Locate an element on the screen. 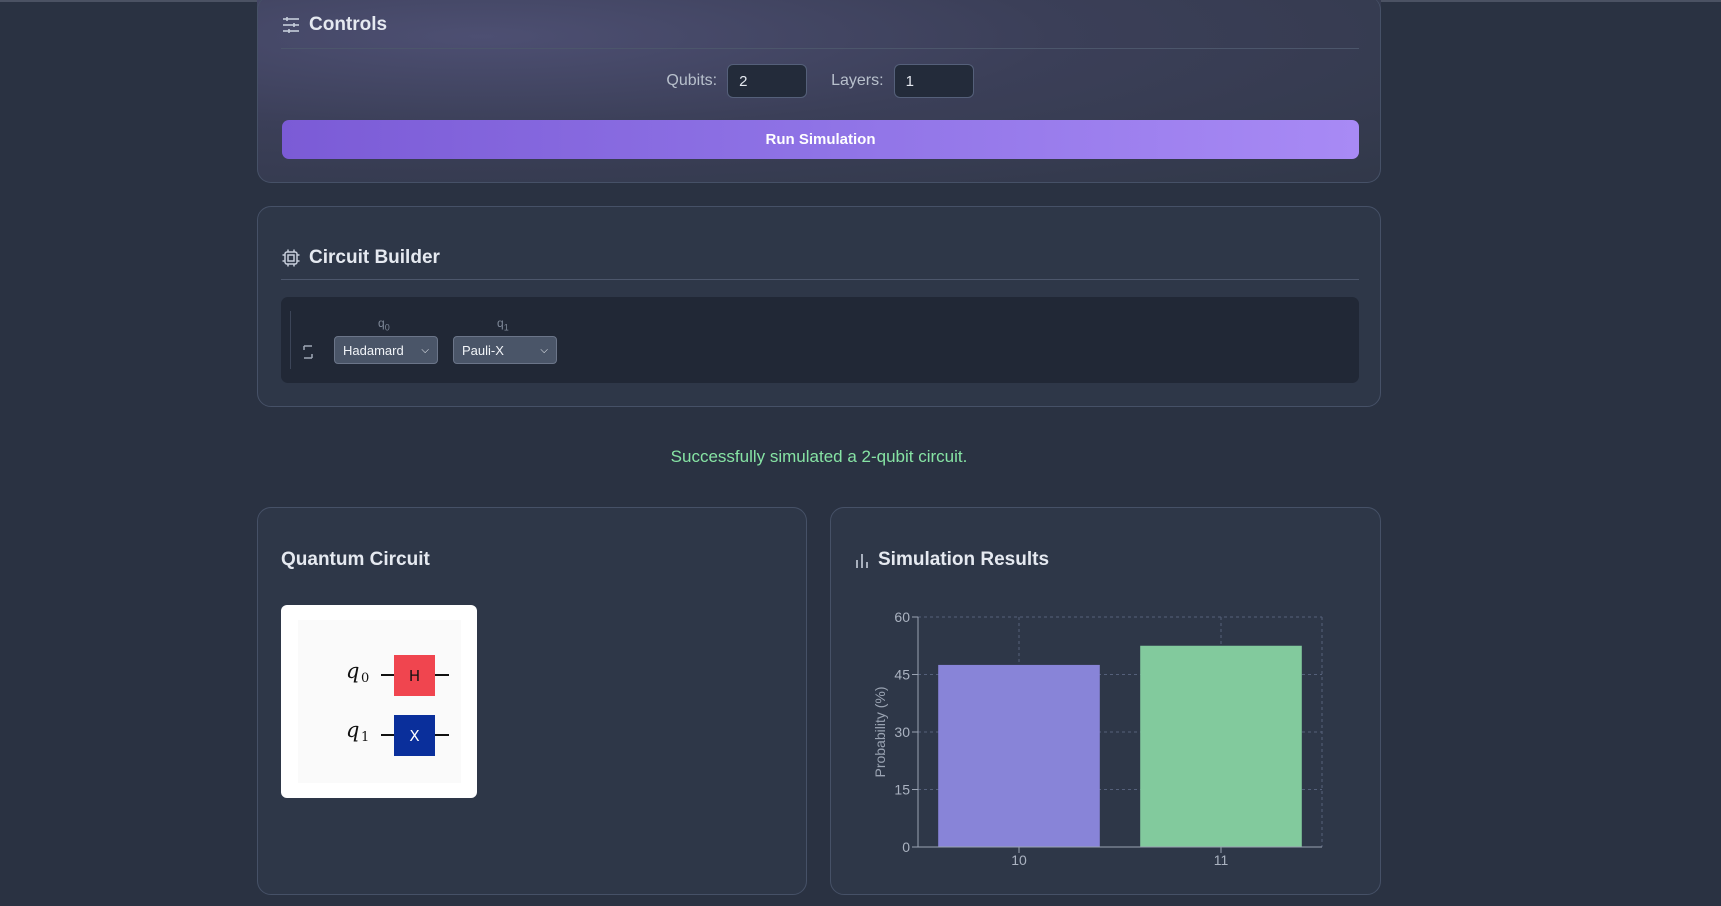  controls-card: Controls Qubits: Layers: Run Simulation is located at coordinates (819, 91).